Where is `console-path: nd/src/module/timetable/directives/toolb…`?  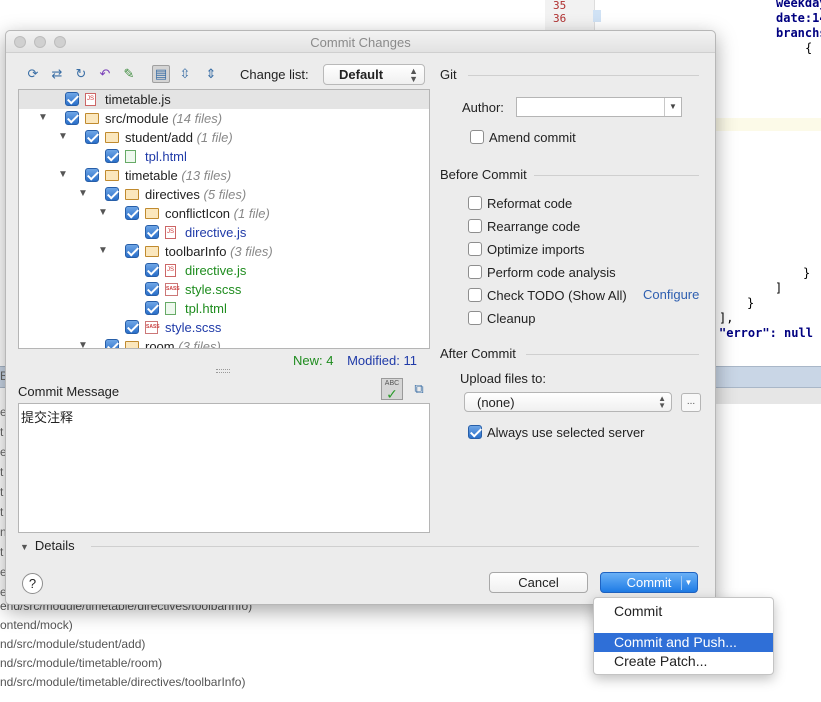
console-path: nd/src/module/timetable/directives/toolb… is located at coordinates (123, 682).